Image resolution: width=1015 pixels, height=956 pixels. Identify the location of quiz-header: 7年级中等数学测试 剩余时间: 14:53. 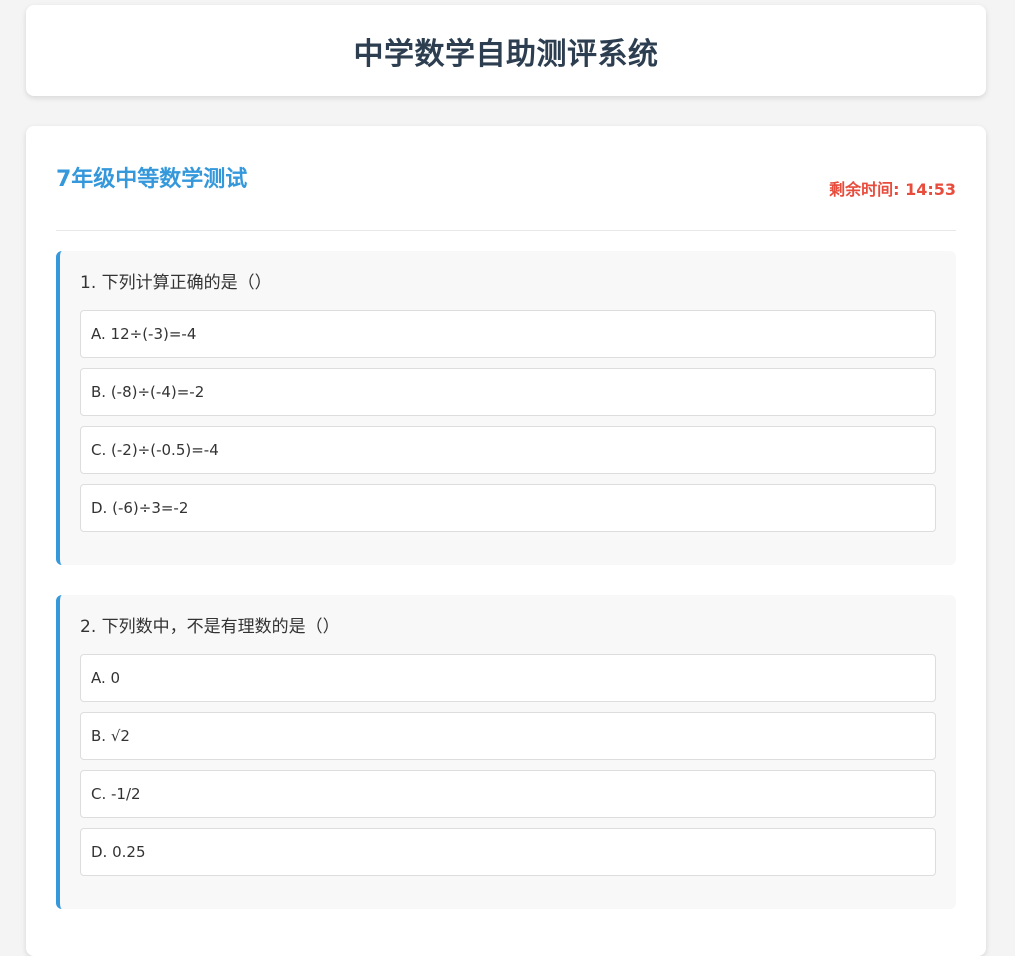
(506, 178).